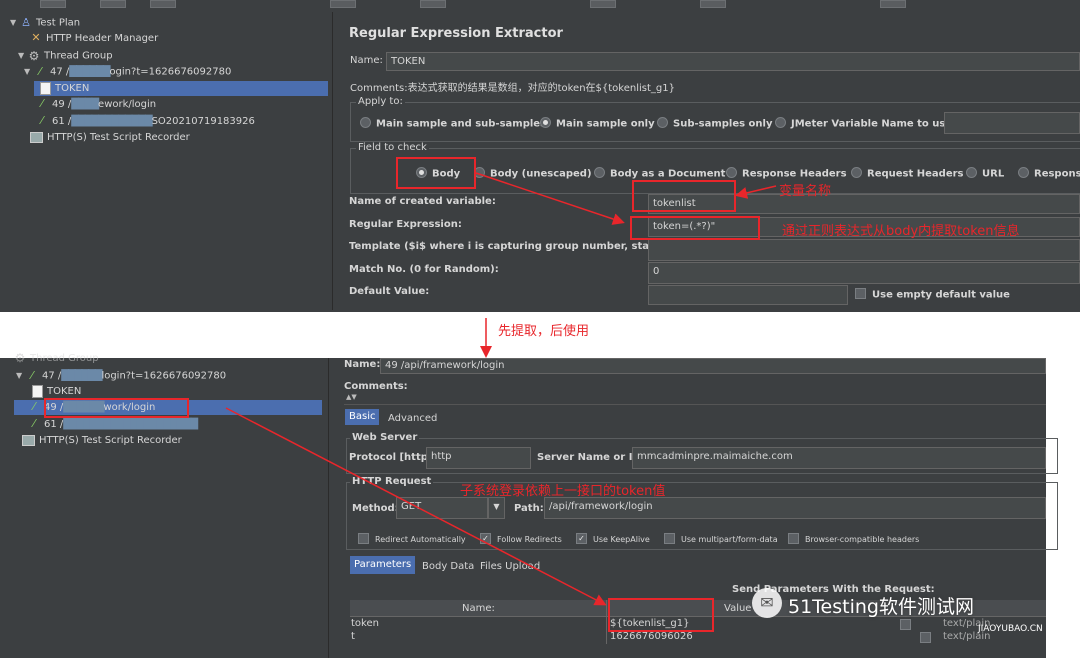  I want to click on wechat-icon: ✉, so click(767, 603).